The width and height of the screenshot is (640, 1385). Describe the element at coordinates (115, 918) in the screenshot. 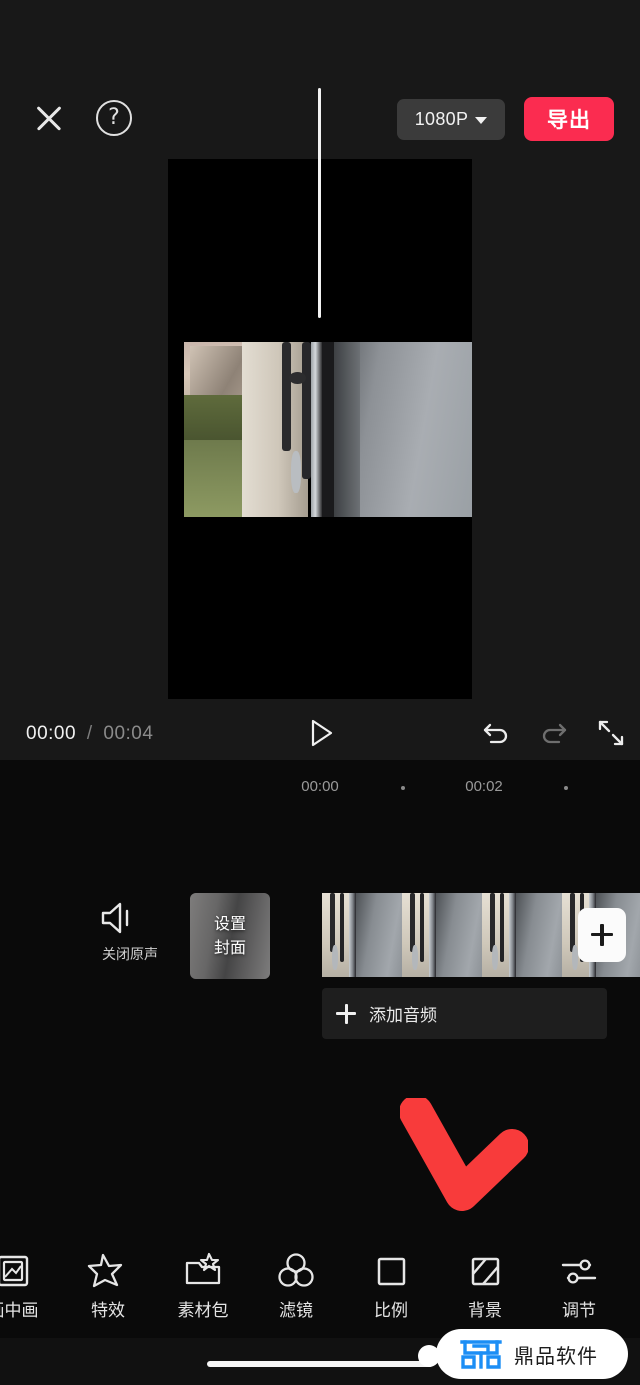

I see `speaker-mute-icon` at that location.